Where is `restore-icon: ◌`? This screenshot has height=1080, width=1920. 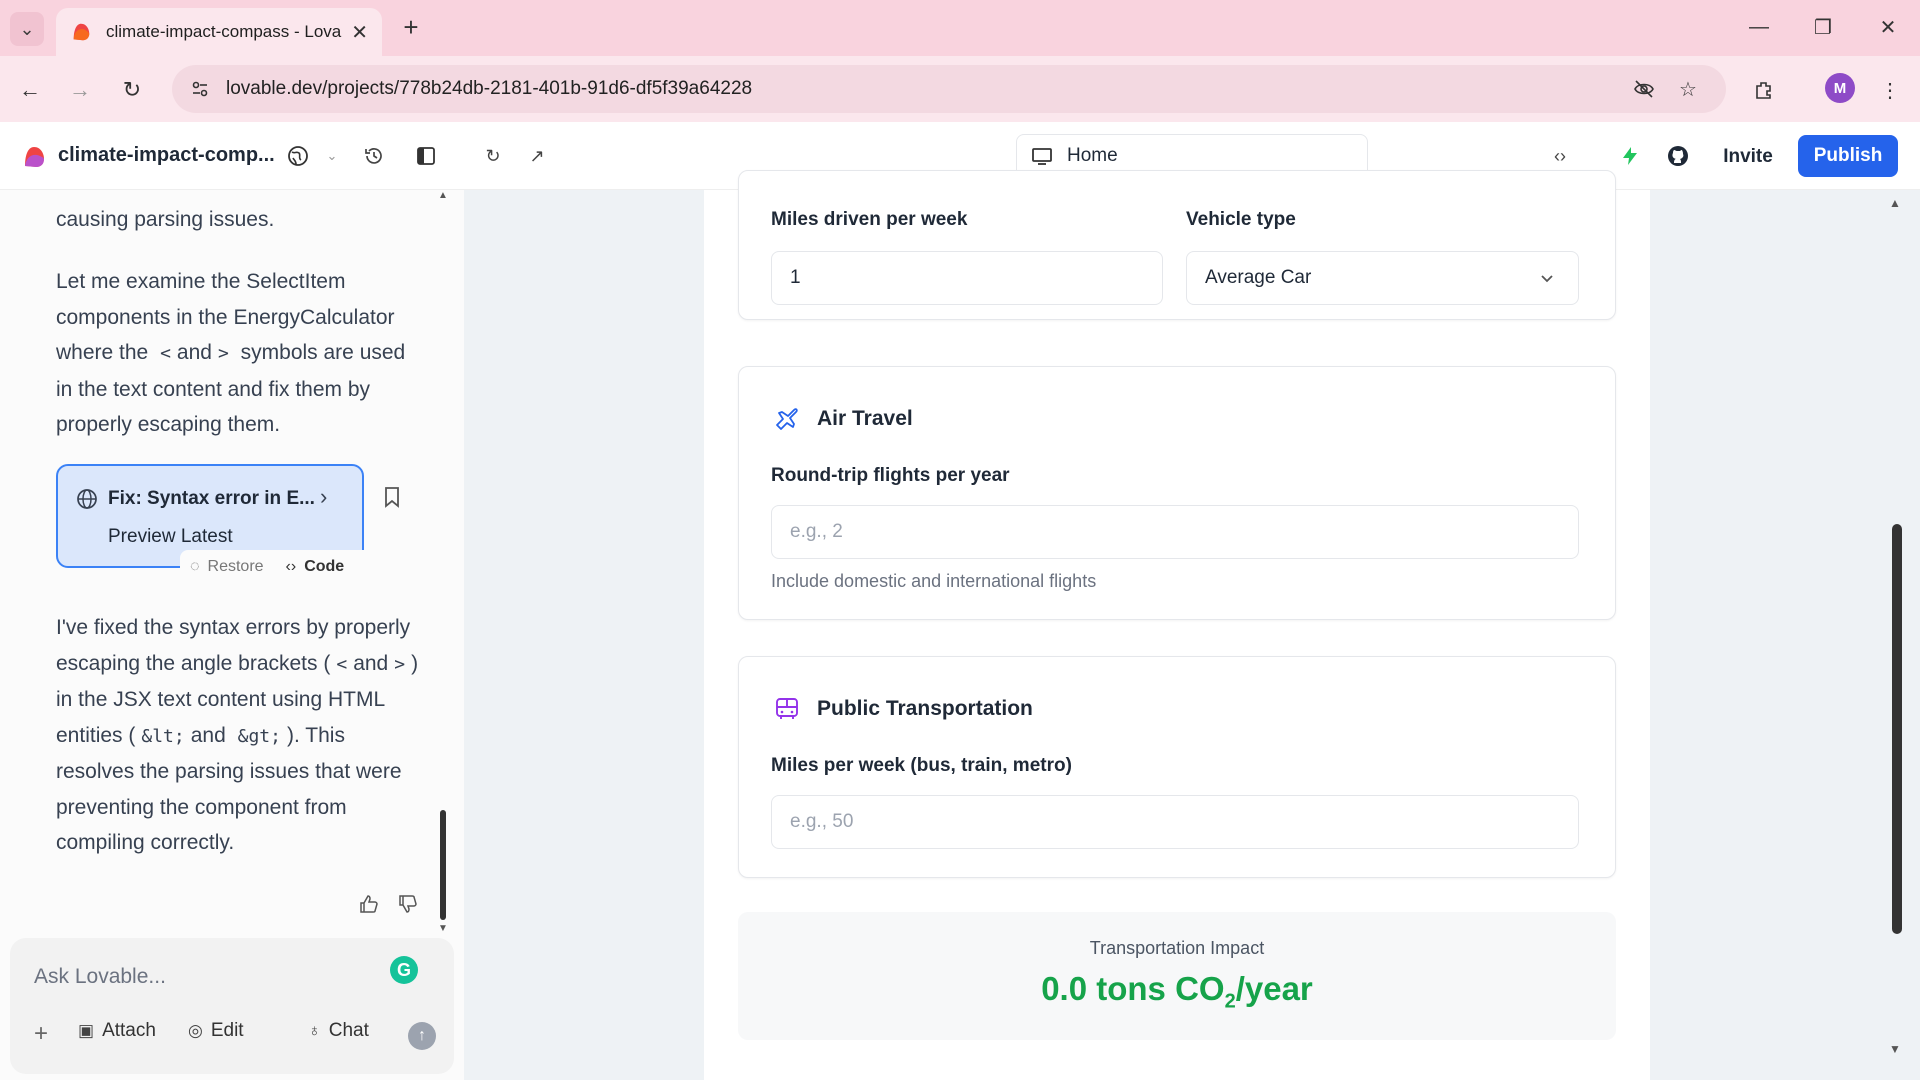
restore-icon: ◌ is located at coordinates (195, 566).